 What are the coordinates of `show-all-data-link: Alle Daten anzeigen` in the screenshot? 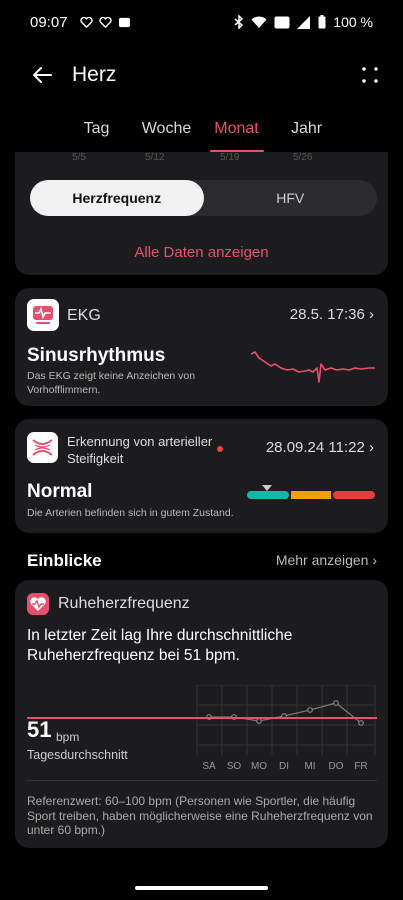 It's located at (201, 252).